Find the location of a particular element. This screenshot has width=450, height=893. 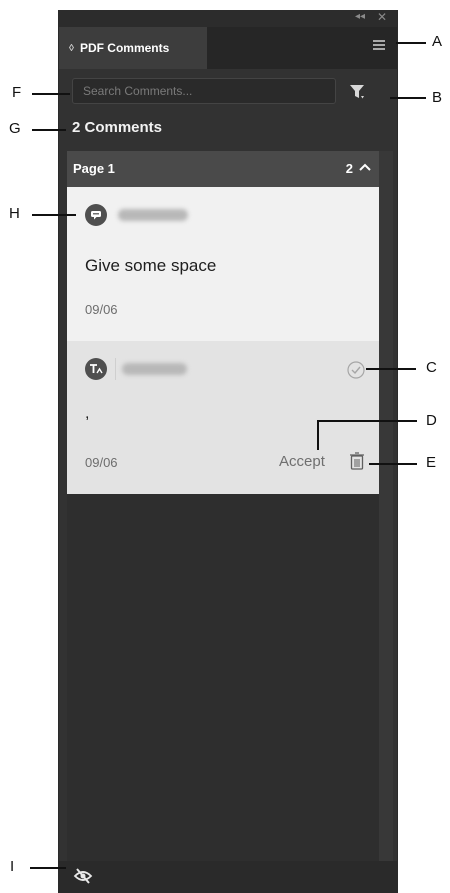

callout-line-h is located at coordinates (54, 215).